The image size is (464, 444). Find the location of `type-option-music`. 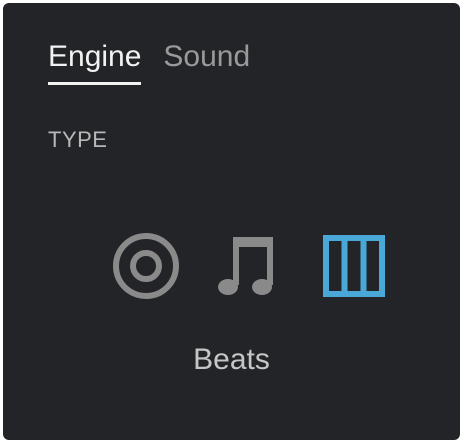

type-option-music is located at coordinates (250, 266).